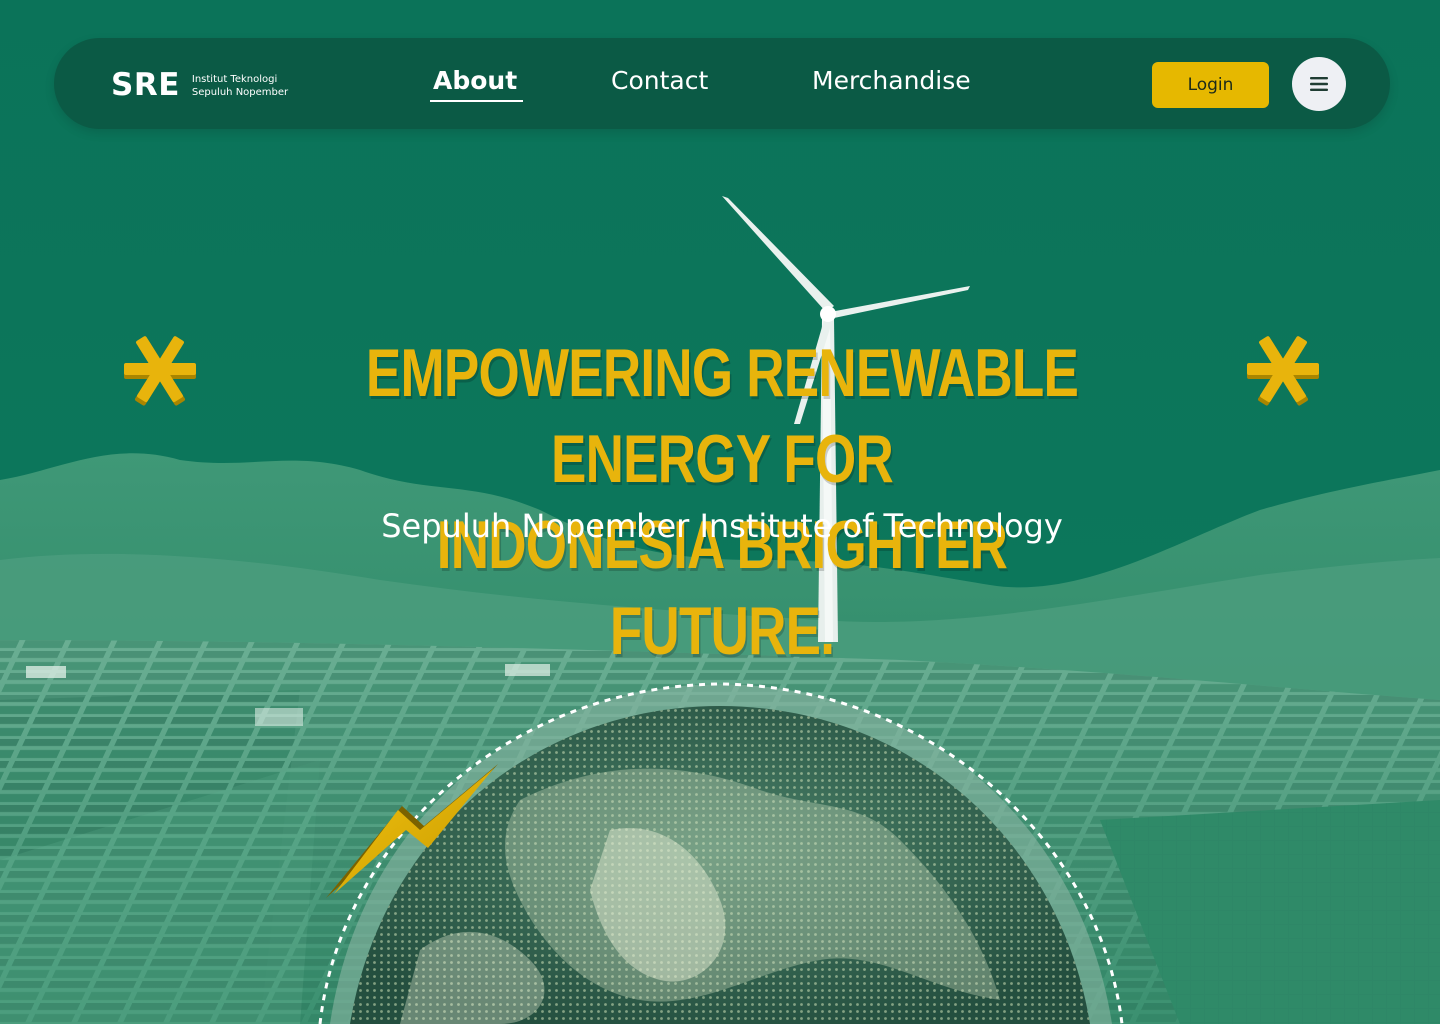 This screenshot has height=1024, width=1440. I want to click on logo-subtitle: Institut Teknologi Sepuluh Nopember, so click(240, 86).